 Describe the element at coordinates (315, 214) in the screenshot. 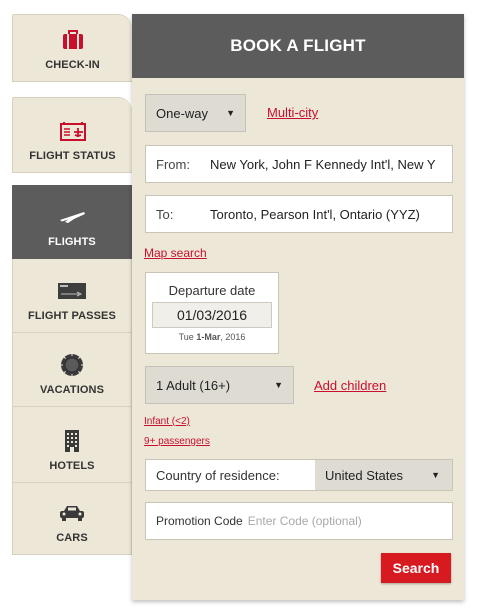

I see `to-value: Toronto, Pearson Int'l, Ontario (YYZ)` at that location.